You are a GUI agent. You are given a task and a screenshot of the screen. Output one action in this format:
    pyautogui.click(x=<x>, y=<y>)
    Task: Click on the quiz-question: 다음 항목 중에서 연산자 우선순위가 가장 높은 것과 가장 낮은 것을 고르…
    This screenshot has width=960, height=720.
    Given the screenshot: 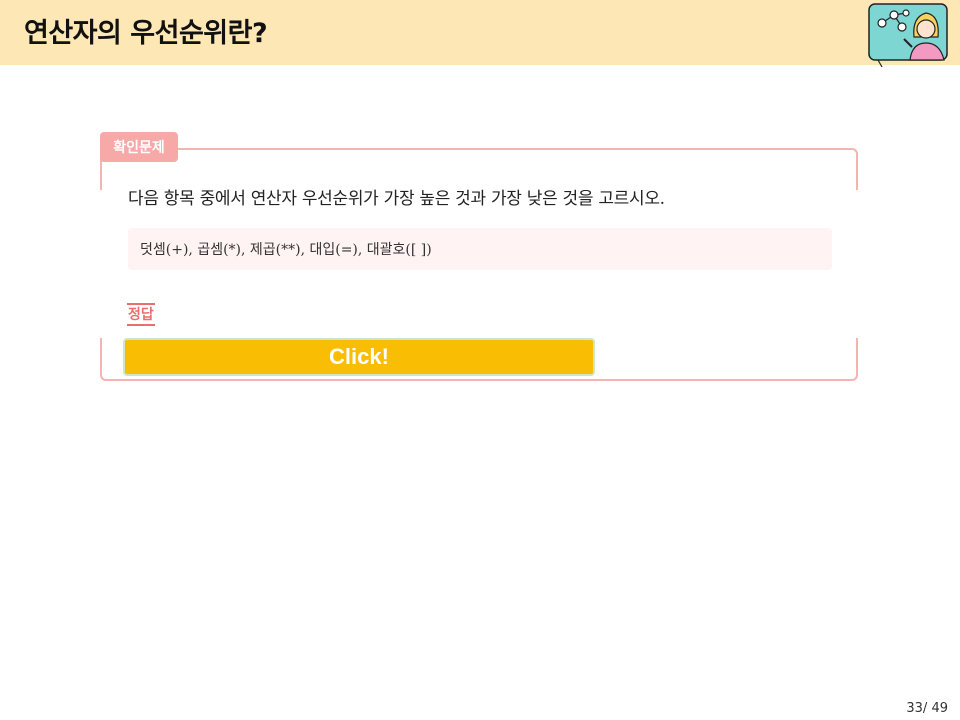 What is the action you would take?
    pyautogui.click(x=396, y=199)
    